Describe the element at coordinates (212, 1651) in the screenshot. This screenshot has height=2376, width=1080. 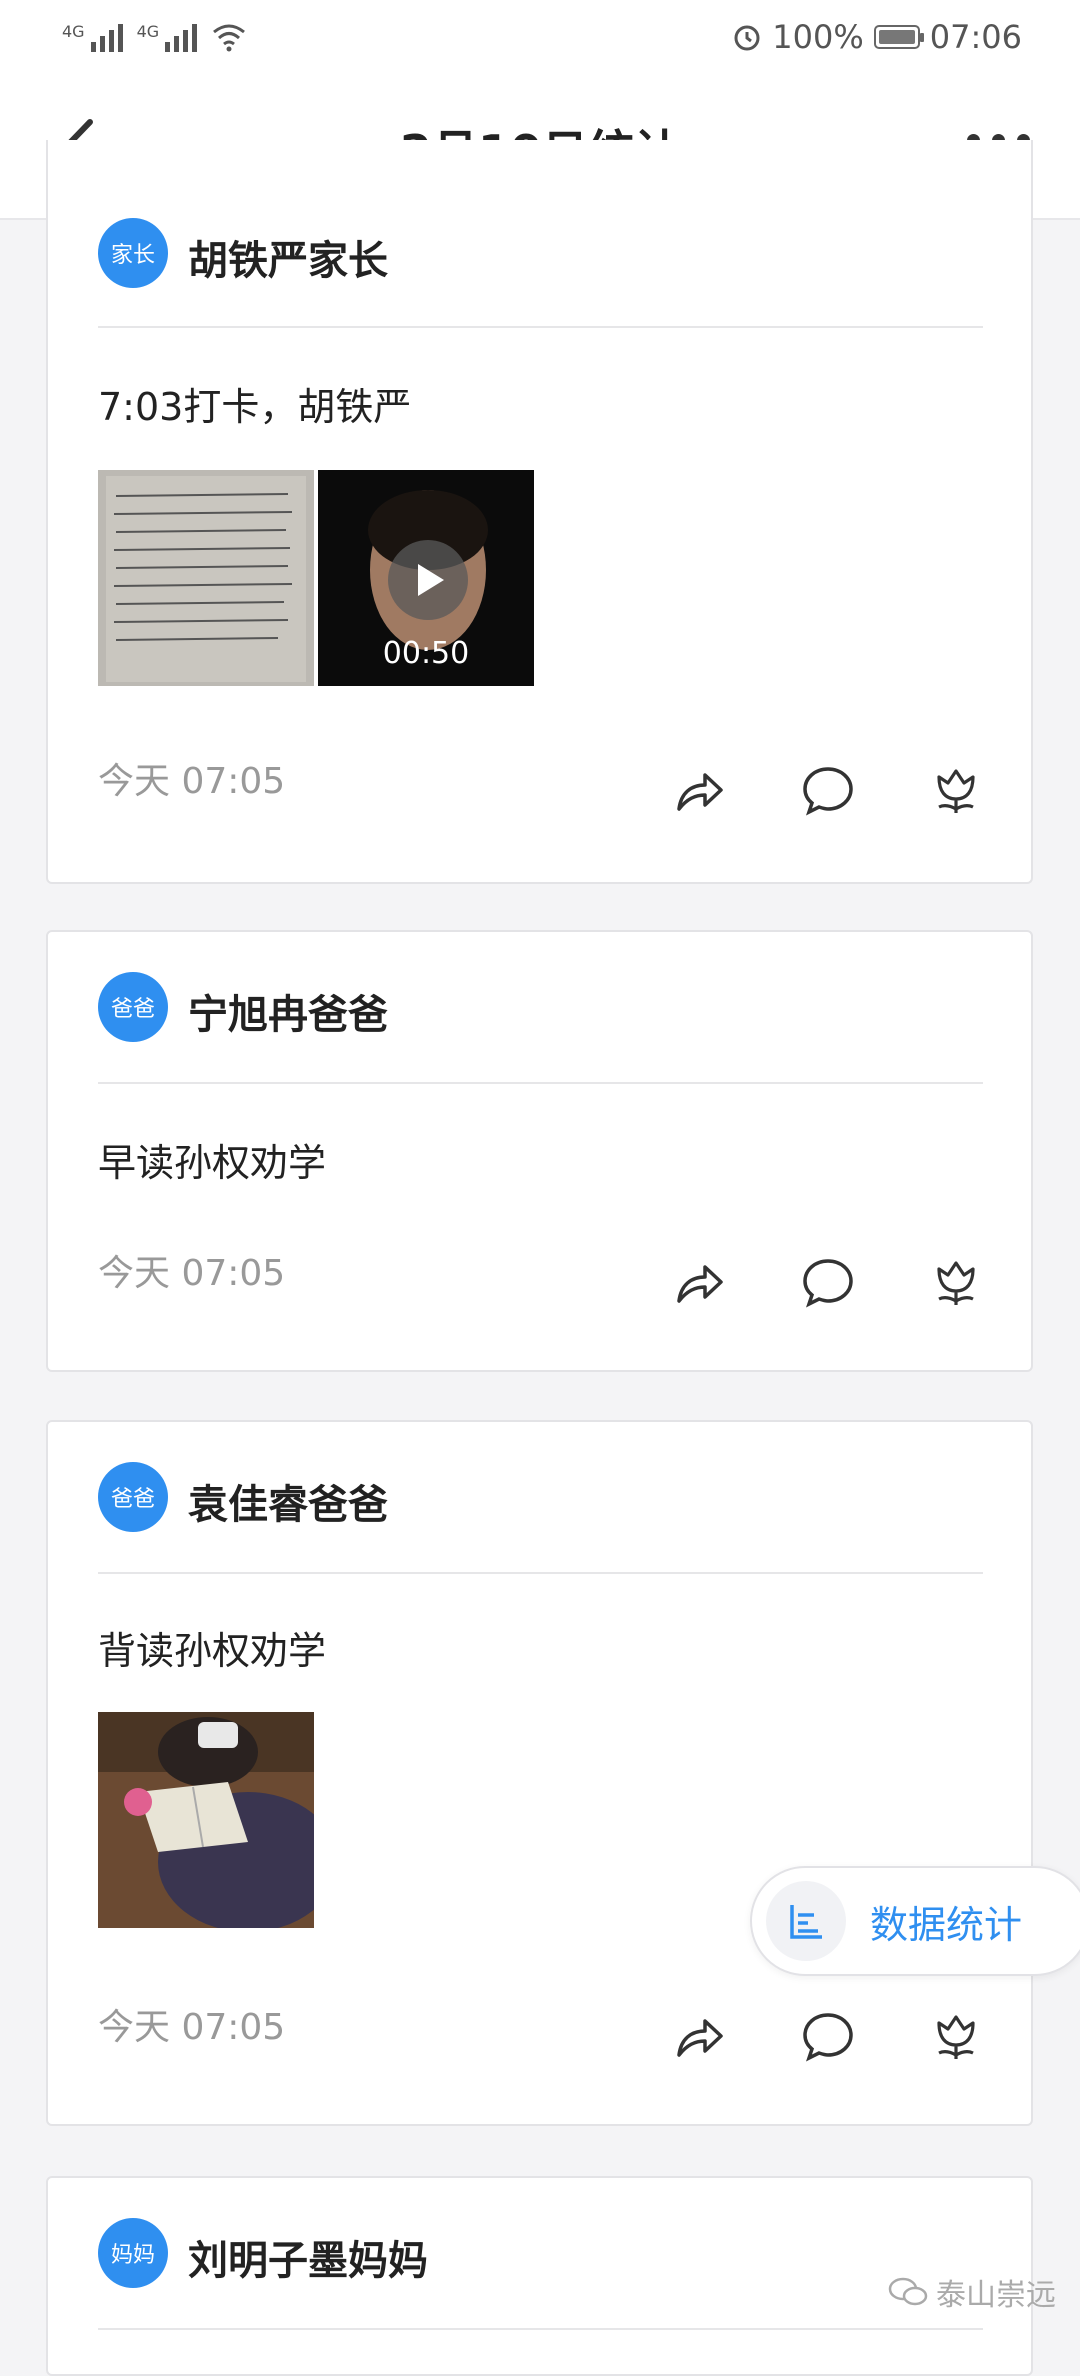
I see `post-text: 背读孙权劝学` at that location.